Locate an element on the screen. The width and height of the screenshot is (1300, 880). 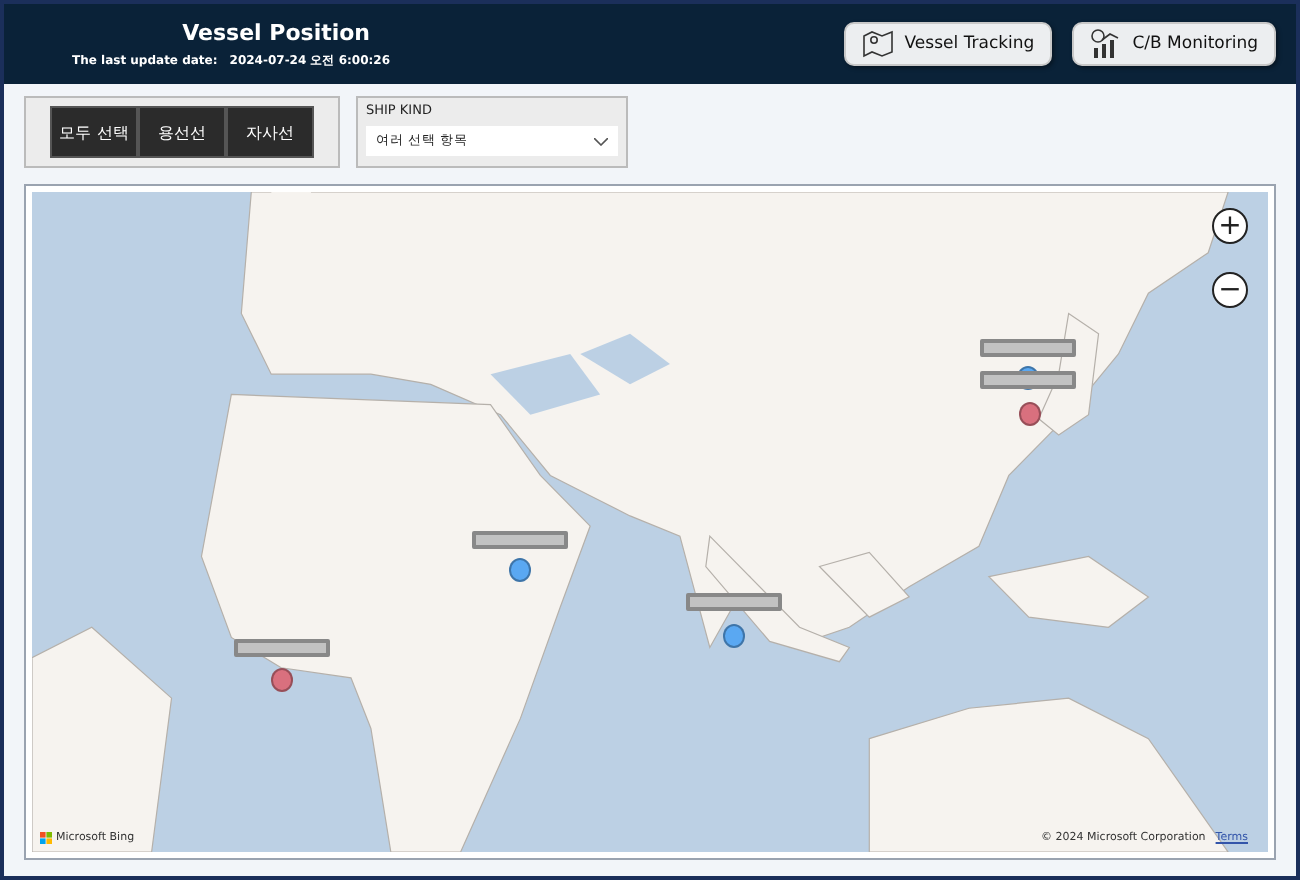
chevron-icon is located at coordinates (601, 141).